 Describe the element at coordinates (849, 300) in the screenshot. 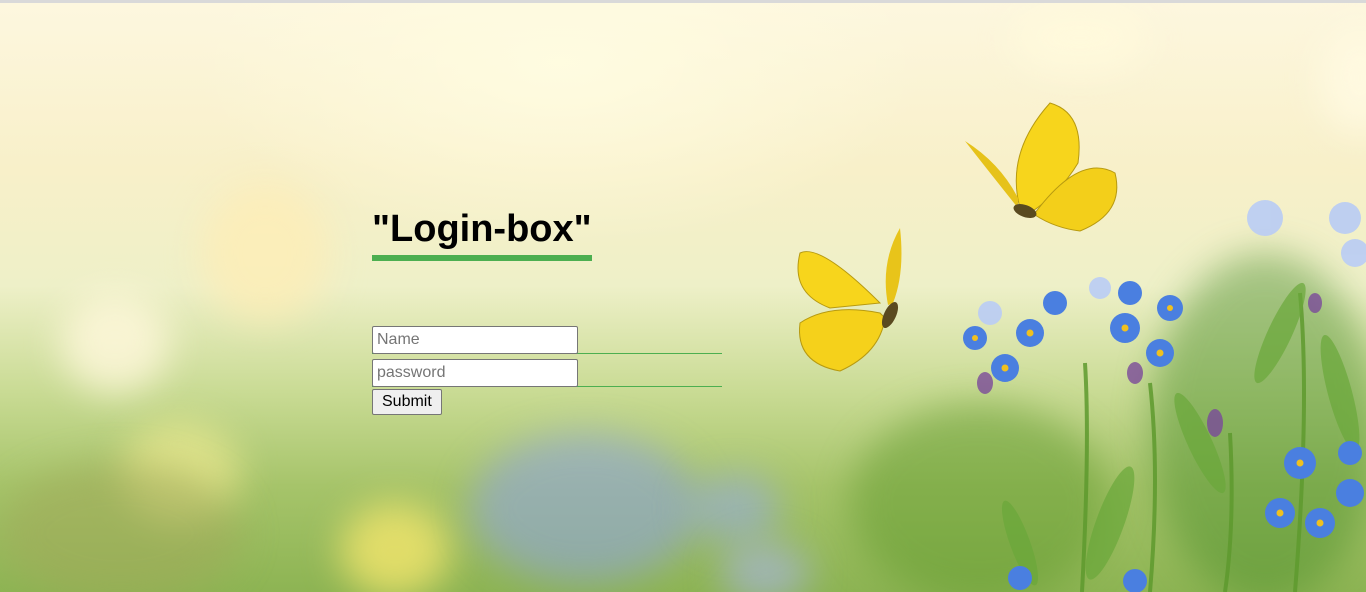

I see `butterfly-icon-lower` at that location.